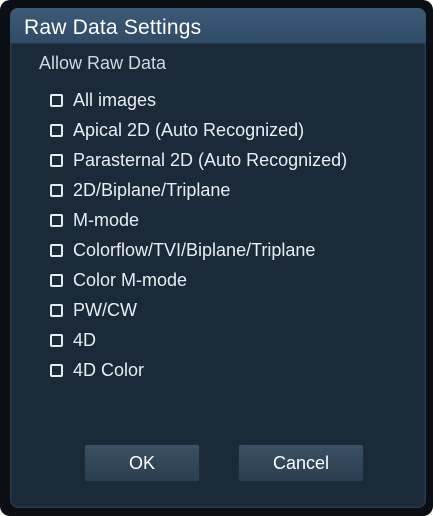 The height and width of the screenshot is (516, 433). I want to click on option-label: 4D Color, so click(109, 369).